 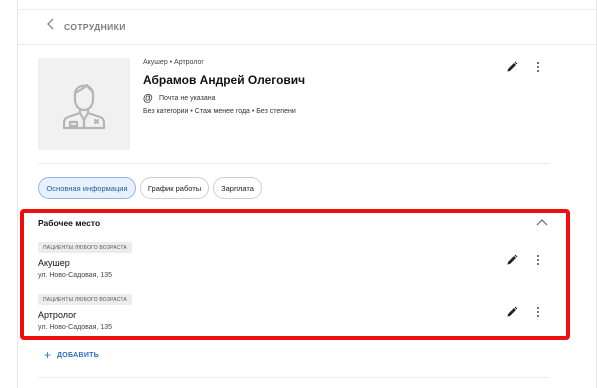 What do you see at coordinates (307, 9) in the screenshot?
I see `top-divider` at bounding box center [307, 9].